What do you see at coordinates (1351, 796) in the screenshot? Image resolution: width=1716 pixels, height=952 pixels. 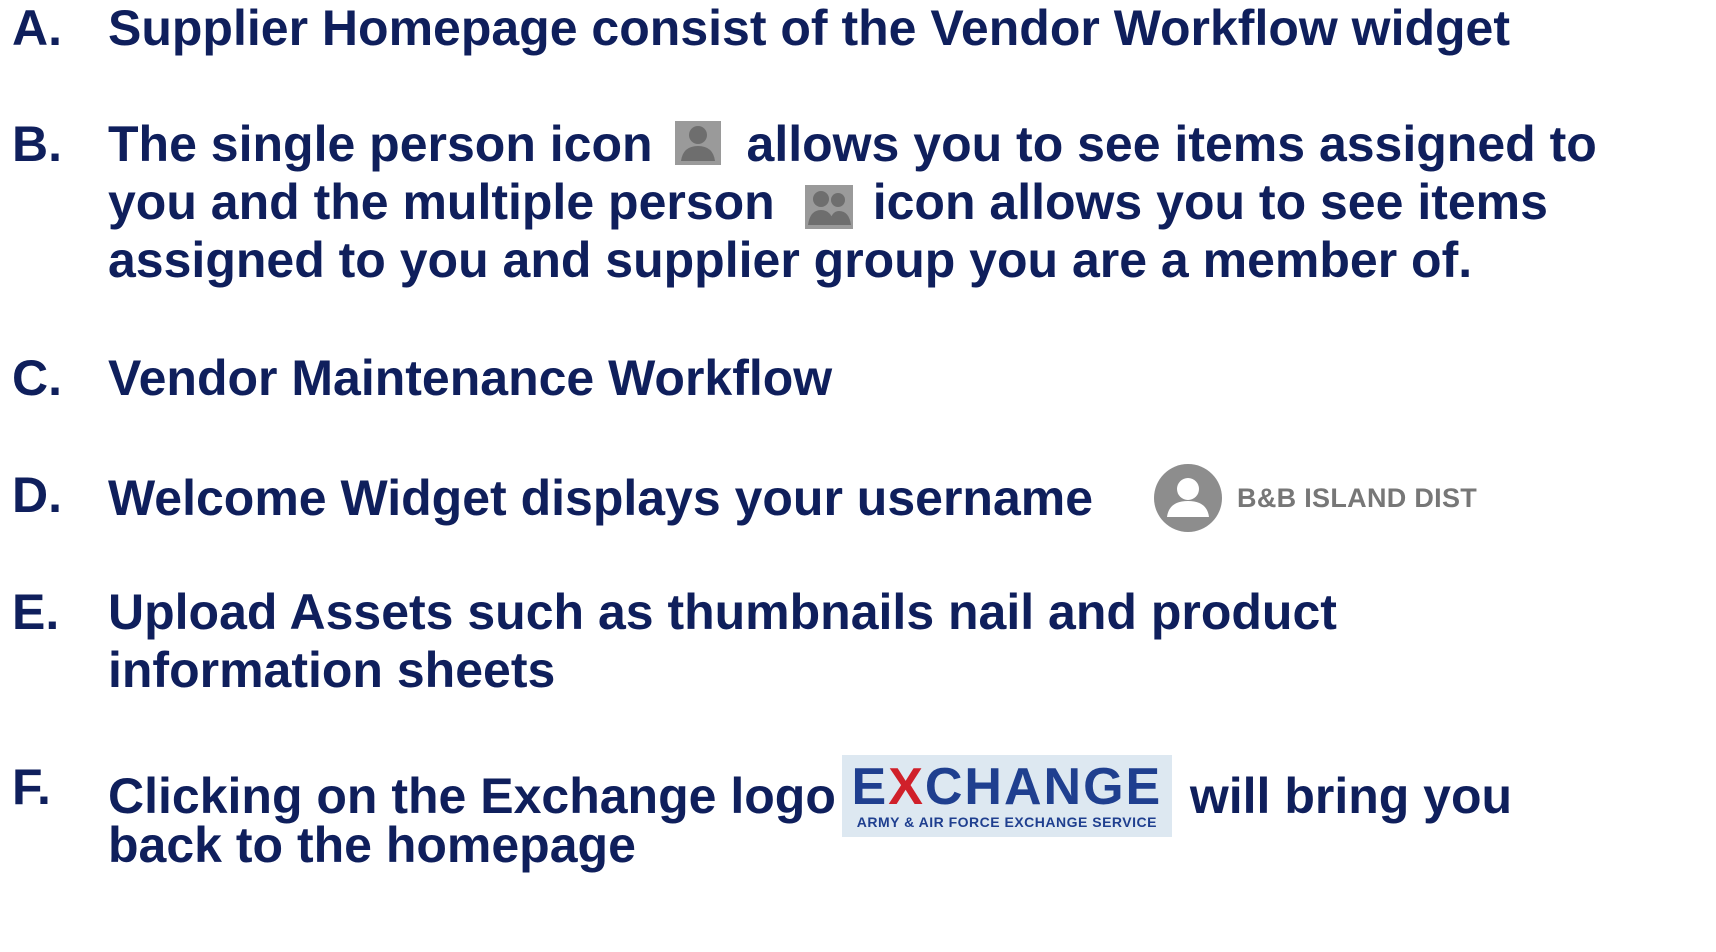 I see `item-text: will bring you` at bounding box center [1351, 796].